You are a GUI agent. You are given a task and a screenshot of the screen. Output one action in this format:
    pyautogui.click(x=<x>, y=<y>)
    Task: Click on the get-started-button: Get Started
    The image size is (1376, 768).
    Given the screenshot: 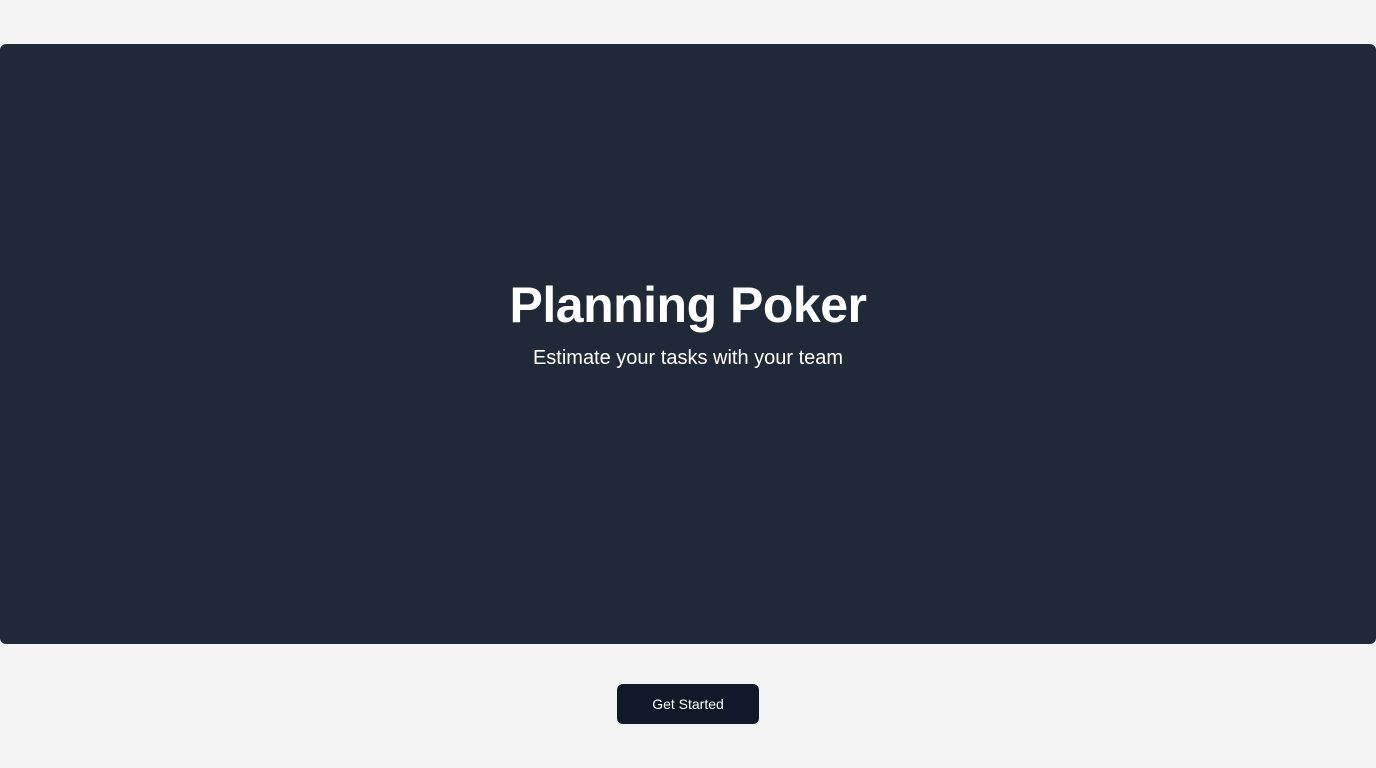 What is the action you would take?
    pyautogui.click(x=688, y=704)
    